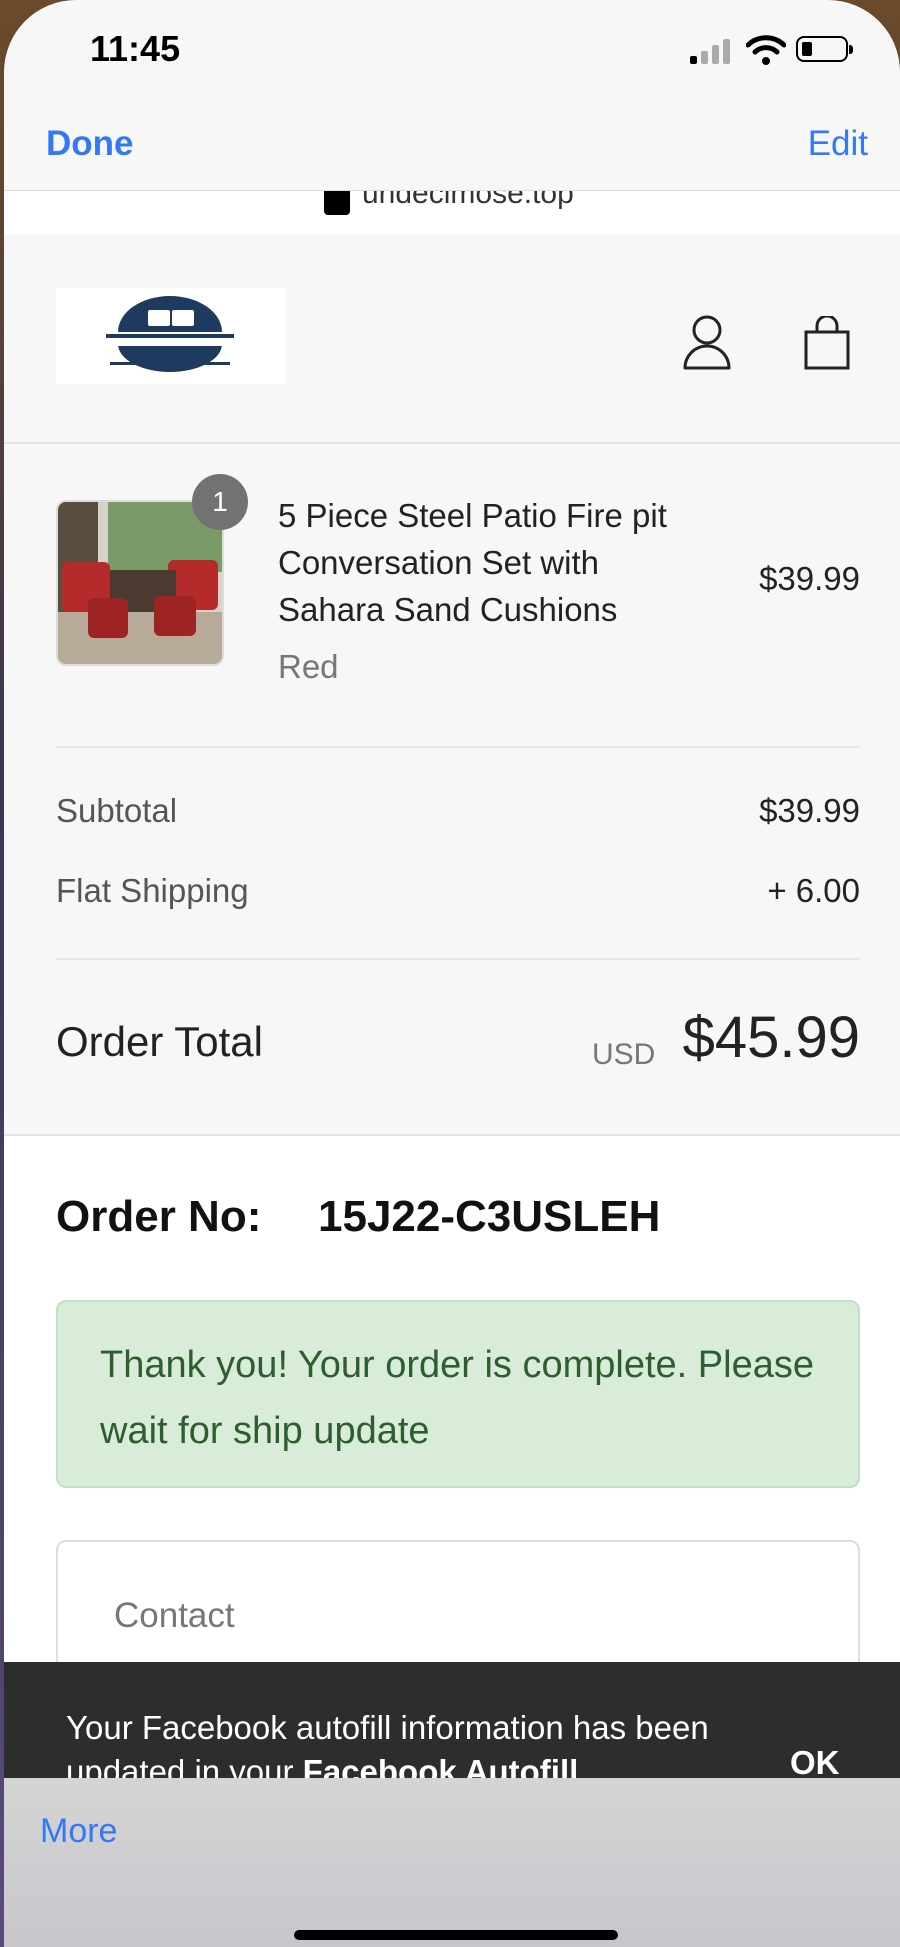  Describe the element at coordinates (337, 203) in the screenshot. I see `lock-icon` at that location.